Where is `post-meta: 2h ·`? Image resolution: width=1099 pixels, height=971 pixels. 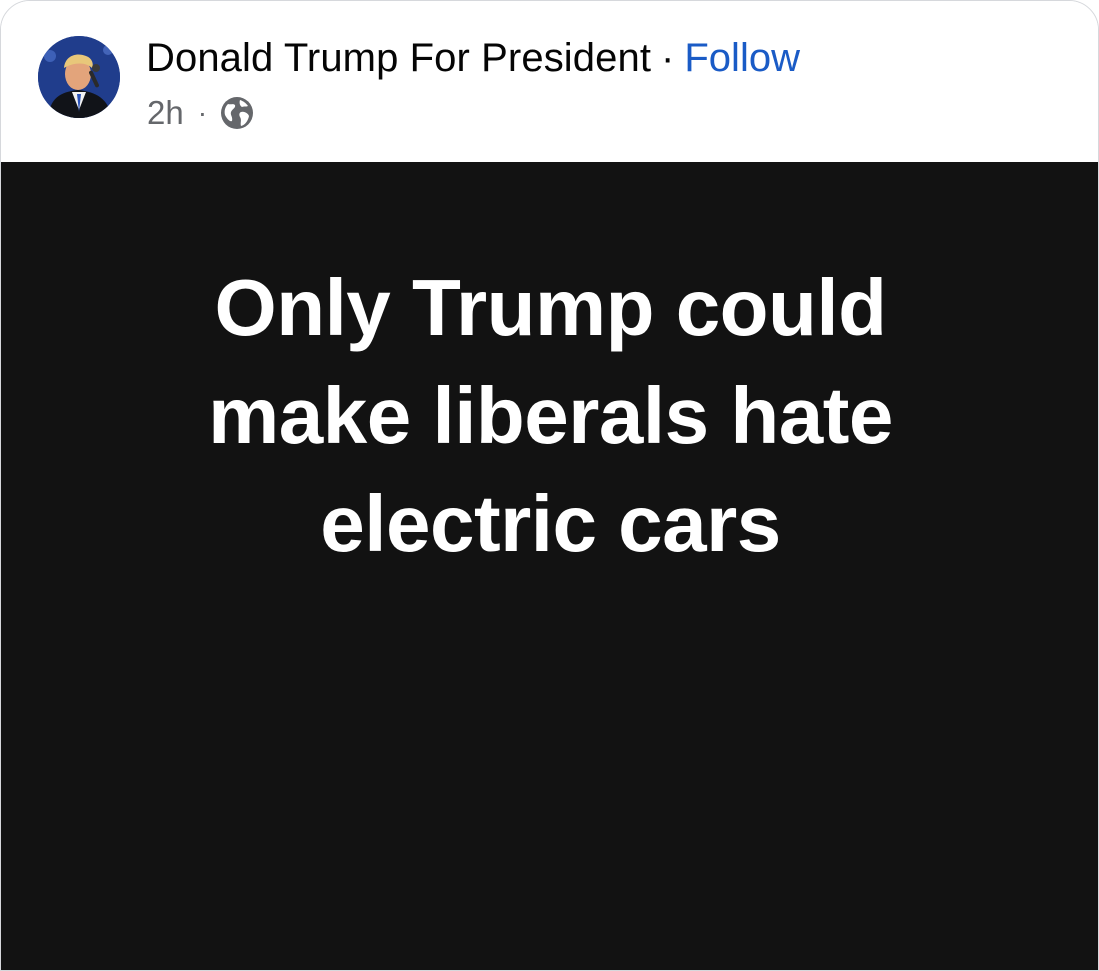
post-meta: 2h · is located at coordinates (201, 113).